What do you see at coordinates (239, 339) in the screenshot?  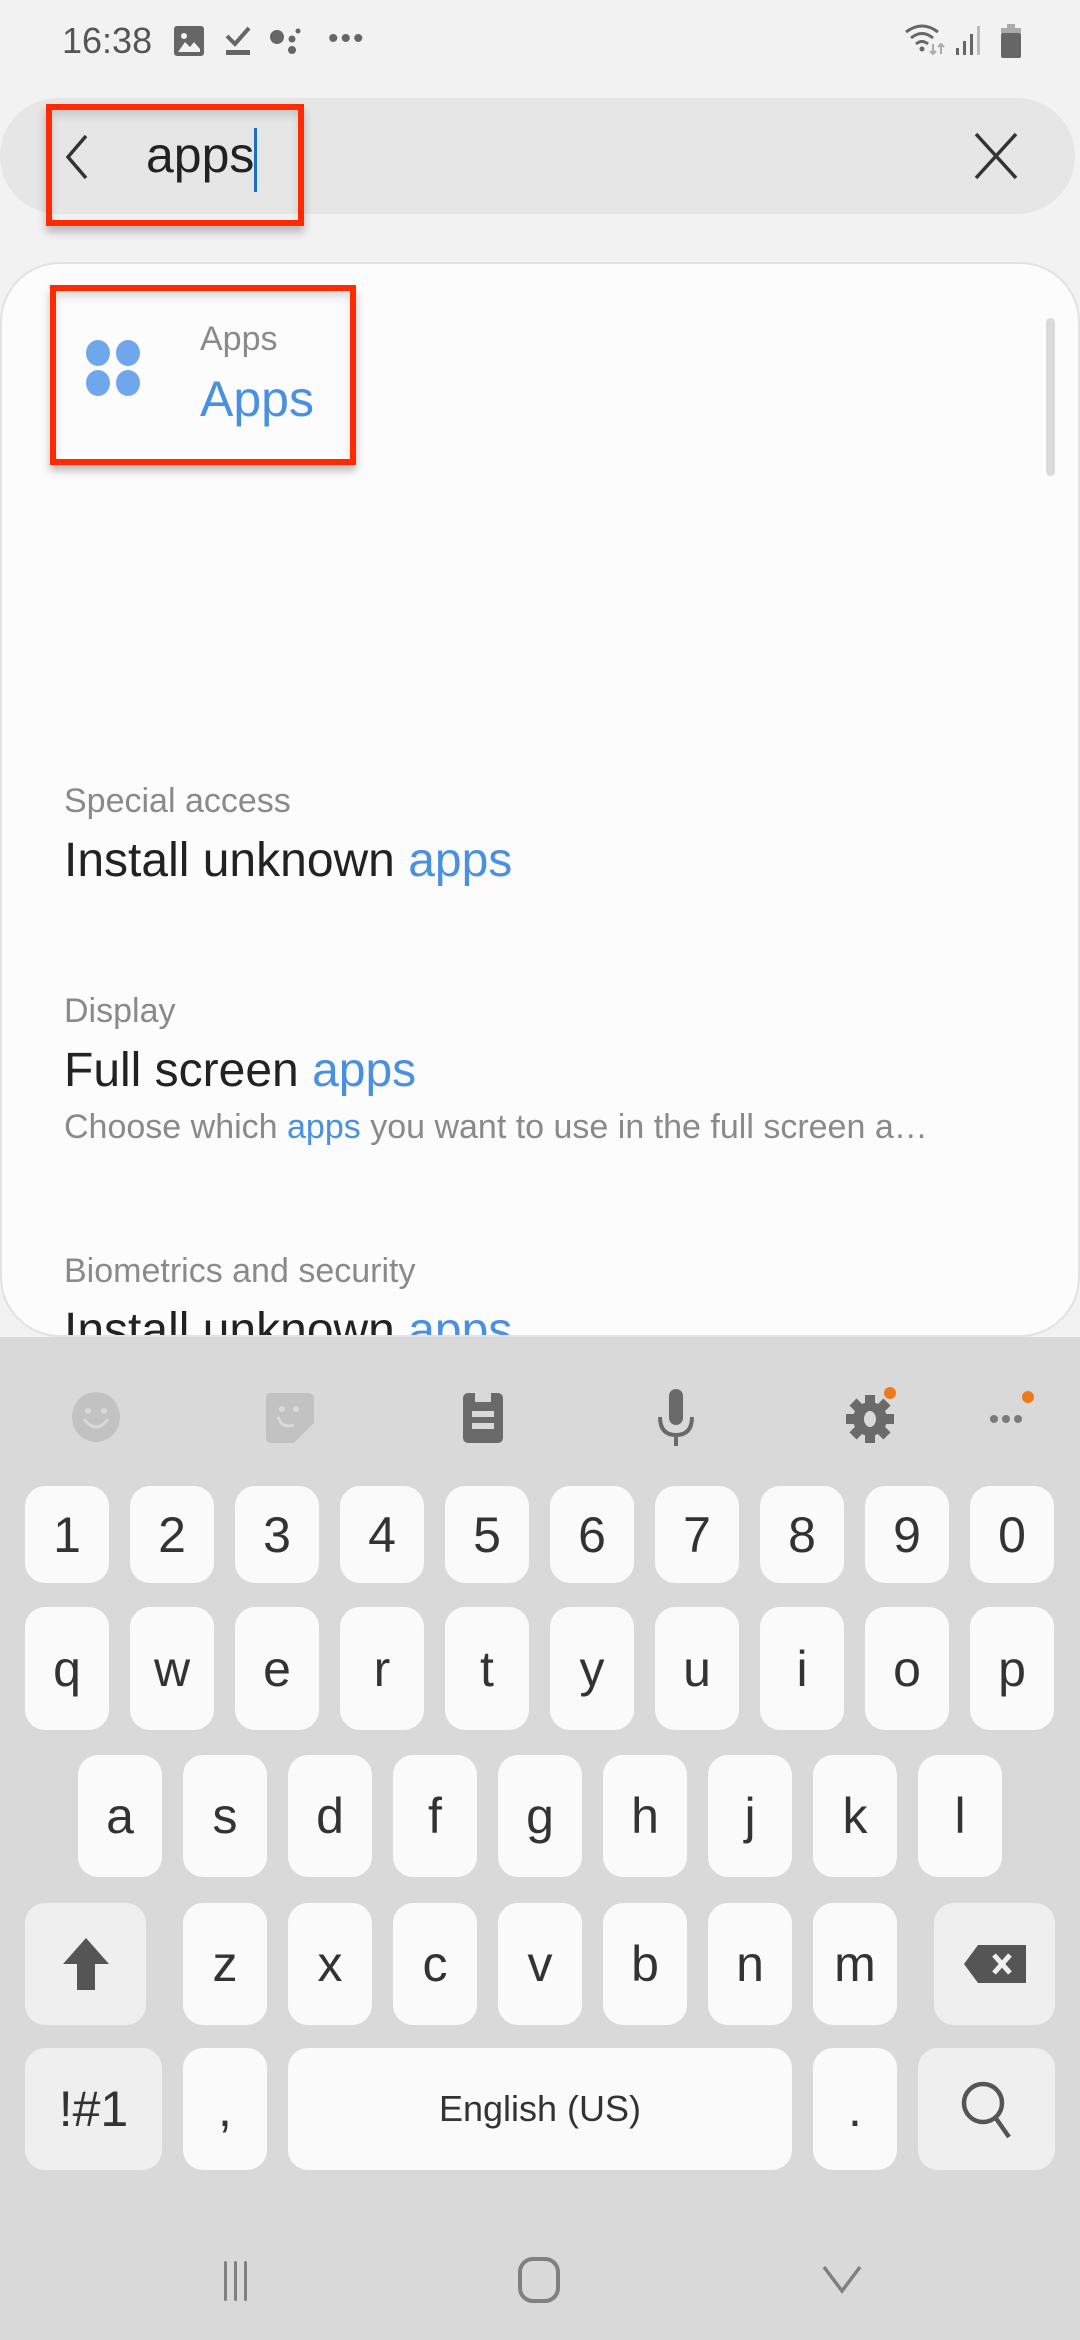 I see `result-category: Apps` at bounding box center [239, 339].